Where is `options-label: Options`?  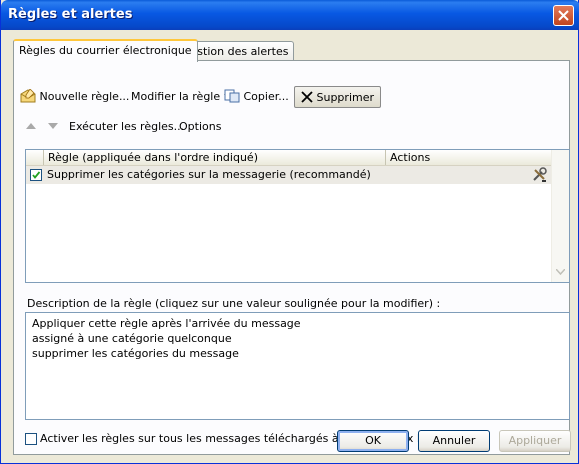
options-label: Options is located at coordinates (200, 126).